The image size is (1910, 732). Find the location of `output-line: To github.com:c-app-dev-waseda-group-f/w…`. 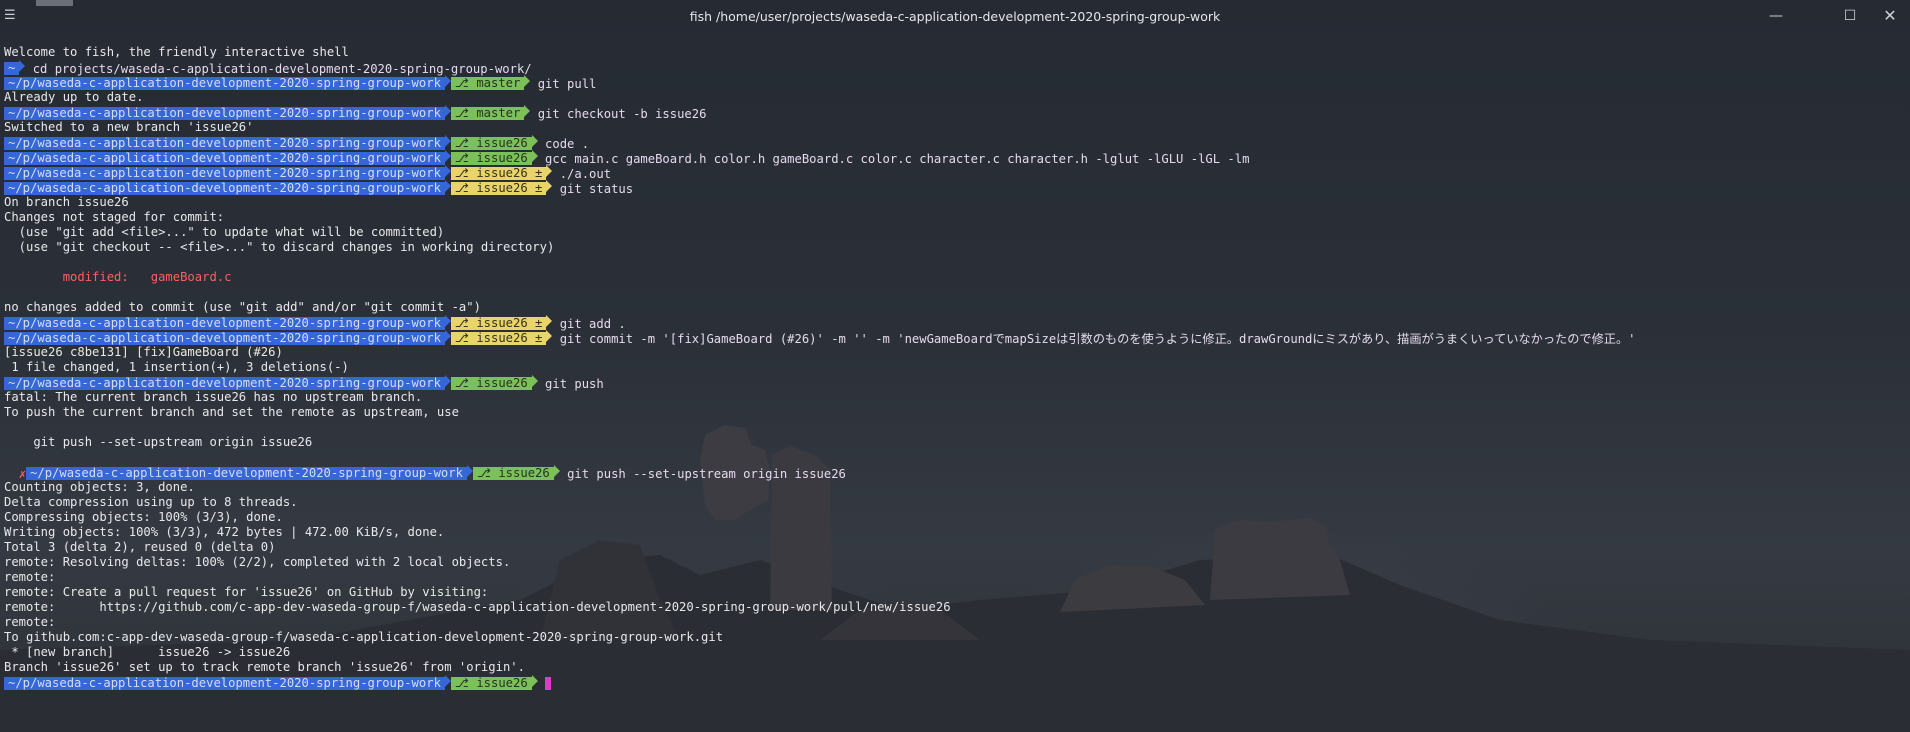

output-line: To github.com:c-app-dev-waseda-group-f/w… is located at coordinates (364, 637).